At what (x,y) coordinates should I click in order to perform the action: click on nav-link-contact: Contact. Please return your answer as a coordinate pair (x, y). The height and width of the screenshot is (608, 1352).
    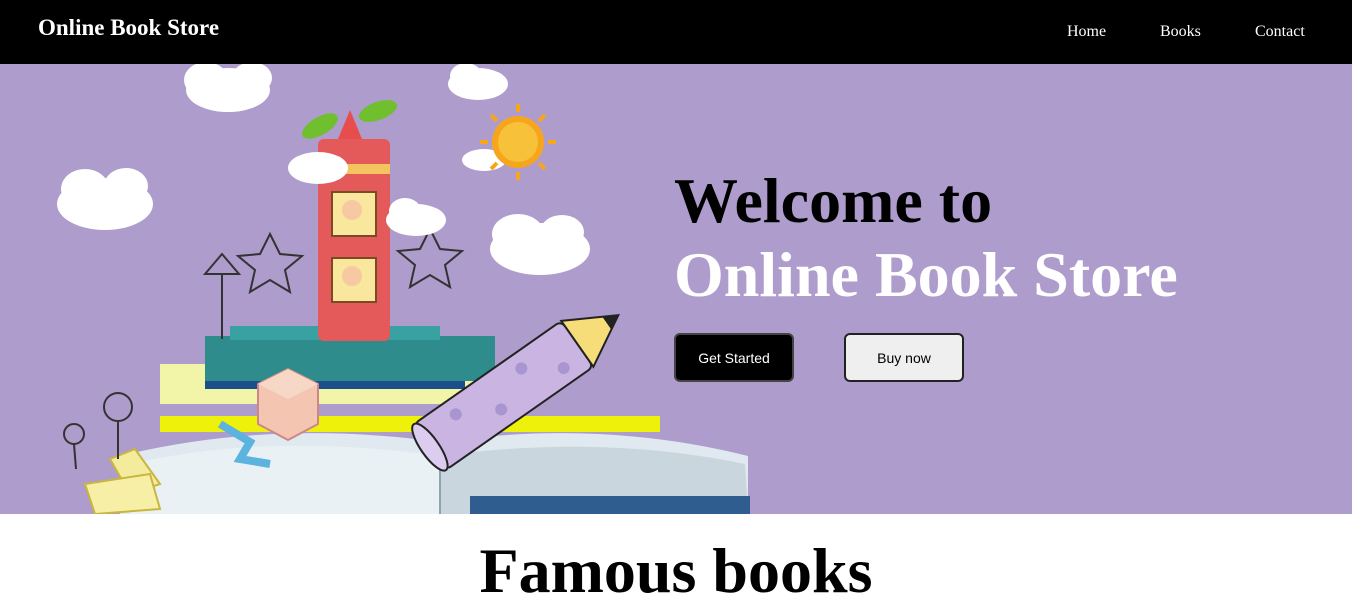
    Looking at the image, I should click on (1280, 32).